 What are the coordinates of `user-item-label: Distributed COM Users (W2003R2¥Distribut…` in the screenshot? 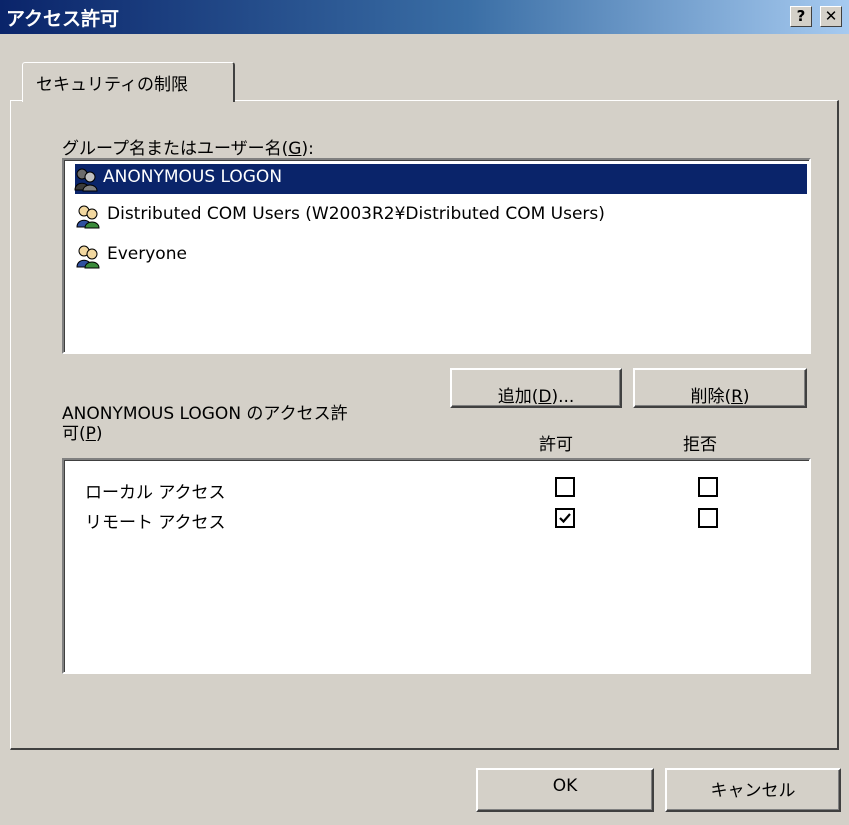 It's located at (356, 214).